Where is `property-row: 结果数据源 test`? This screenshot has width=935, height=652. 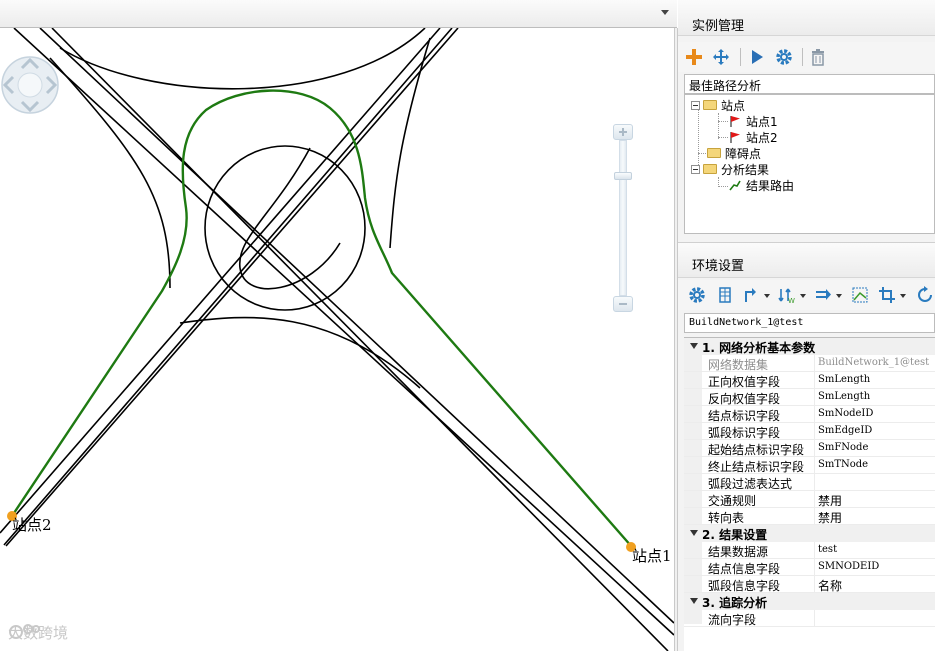
property-row: 结果数据源 test is located at coordinates (809, 550).